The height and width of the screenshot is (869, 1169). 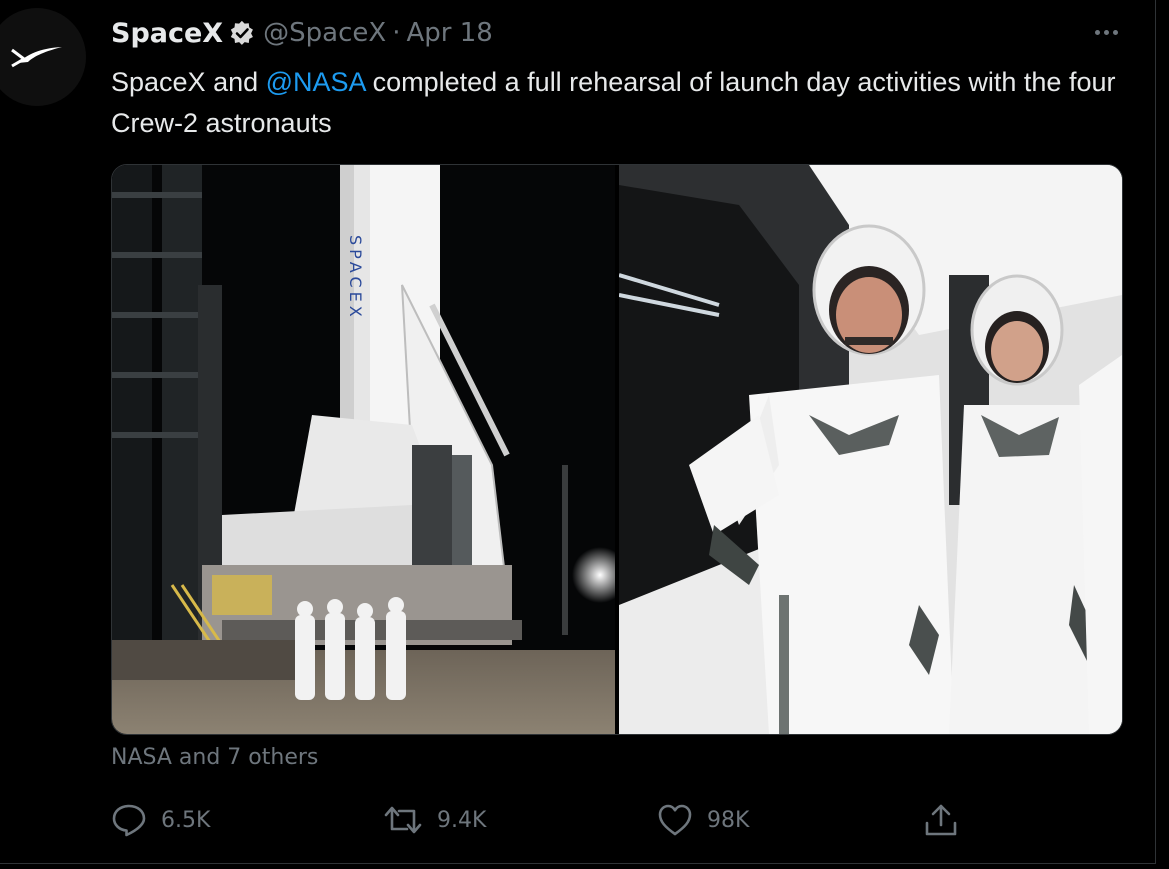 What do you see at coordinates (315, 82) in the screenshot?
I see `mention-link: @NASA` at bounding box center [315, 82].